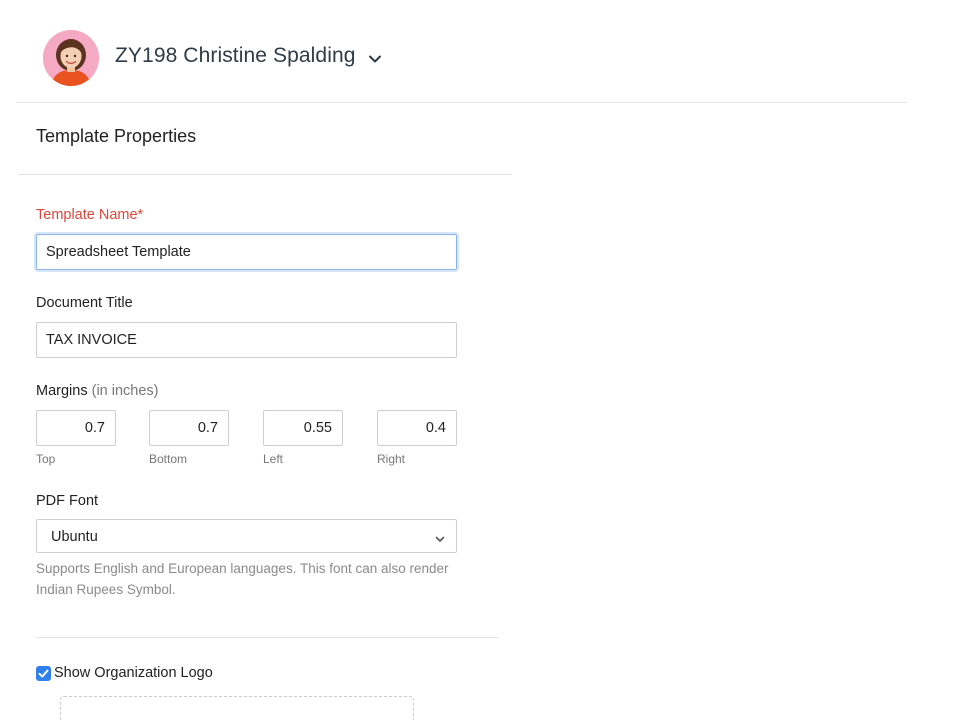  Describe the element at coordinates (46, 459) in the screenshot. I see `margin-top-label: Top` at that location.